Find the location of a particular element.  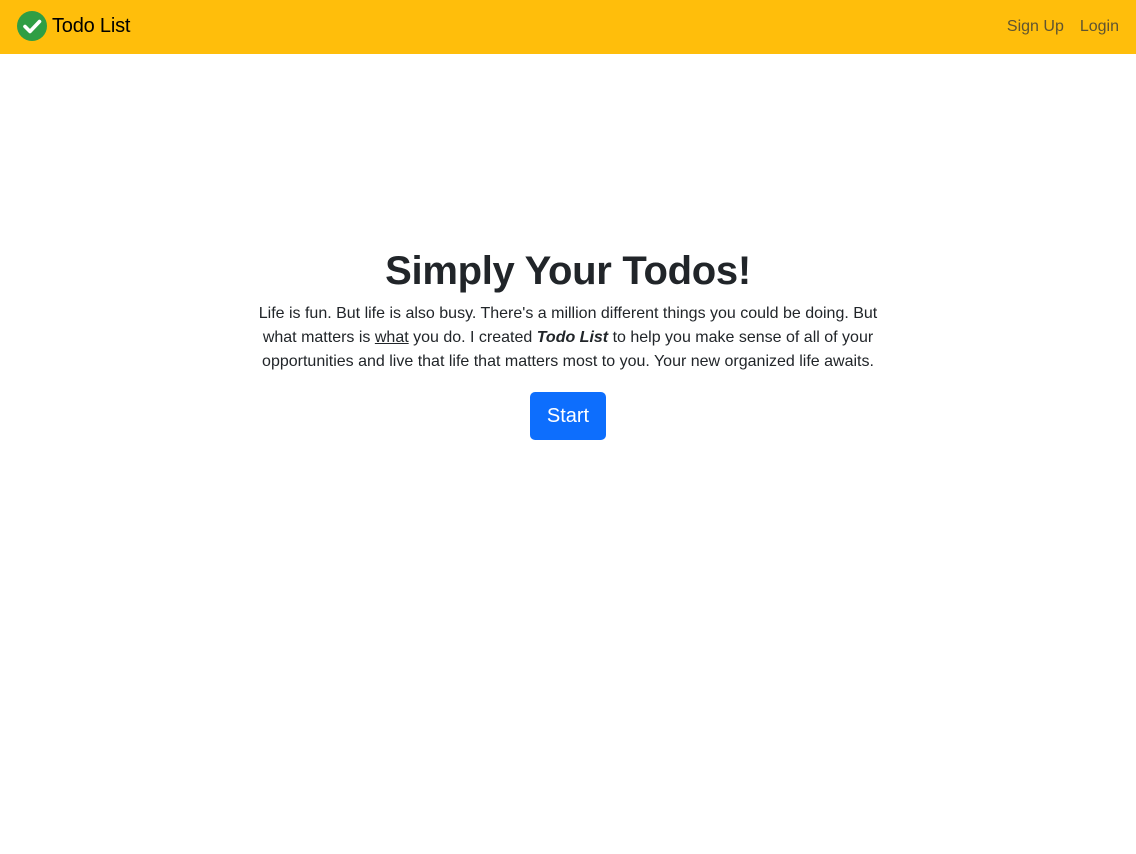

hero-text-part-2: you do. I created is located at coordinates (472, 337).